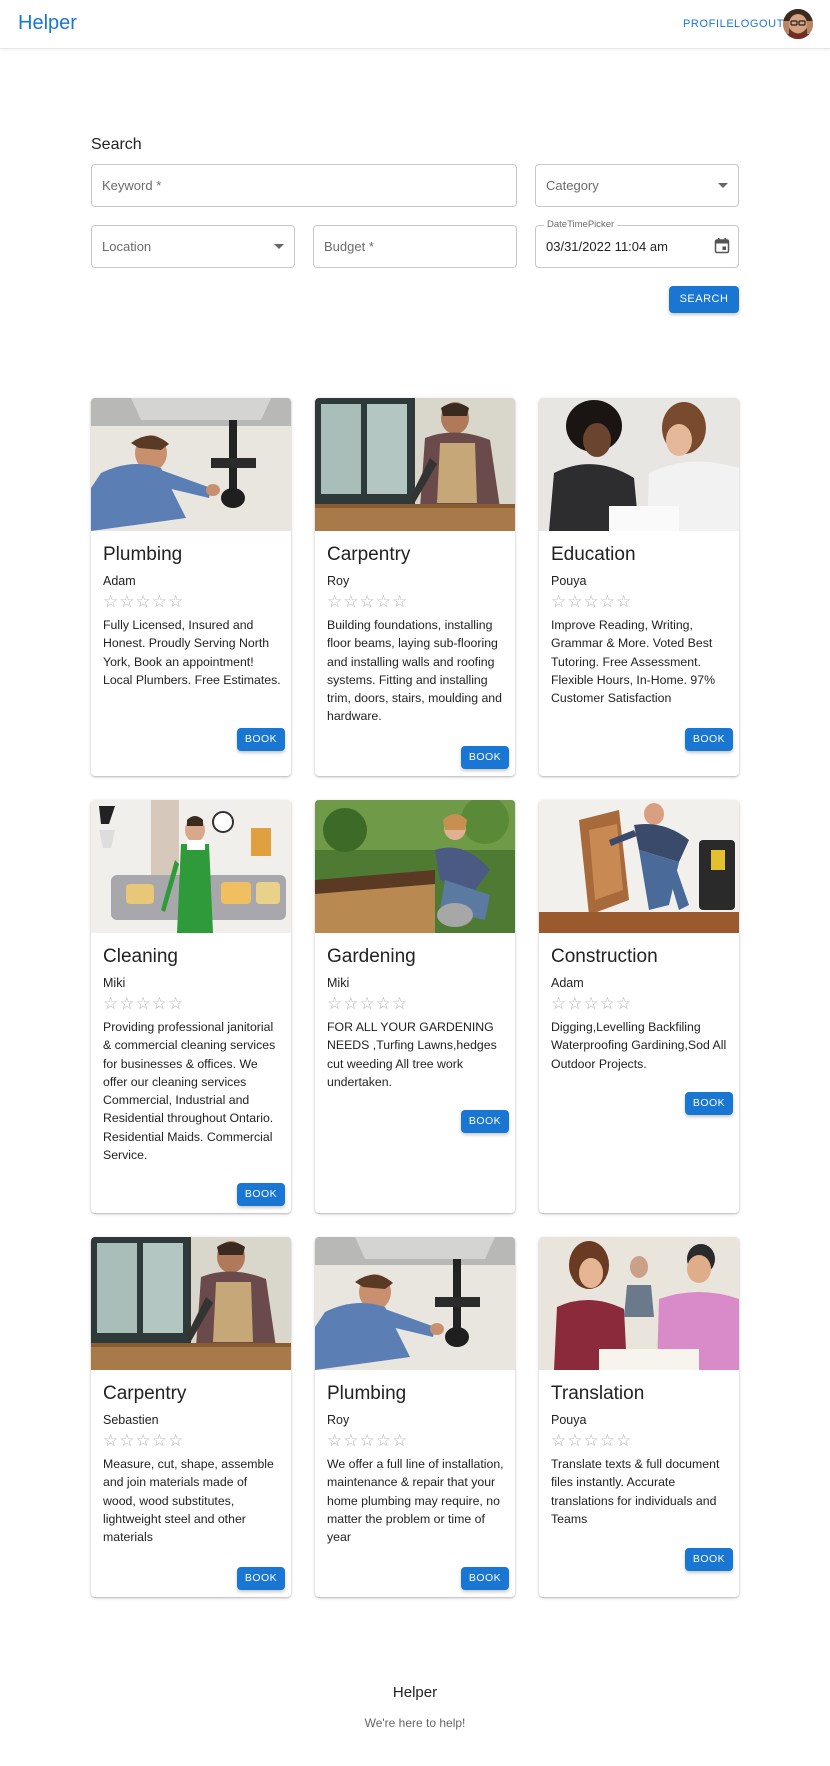  What do you see at coordinates (708, 24) in the screenshot?
I see `profile-link: PROFILE` at bounding box center [708, 24].